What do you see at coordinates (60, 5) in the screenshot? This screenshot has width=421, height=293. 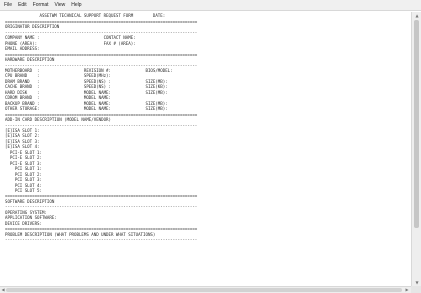 I see `menu-view: View` at bounding box center [60, 5].